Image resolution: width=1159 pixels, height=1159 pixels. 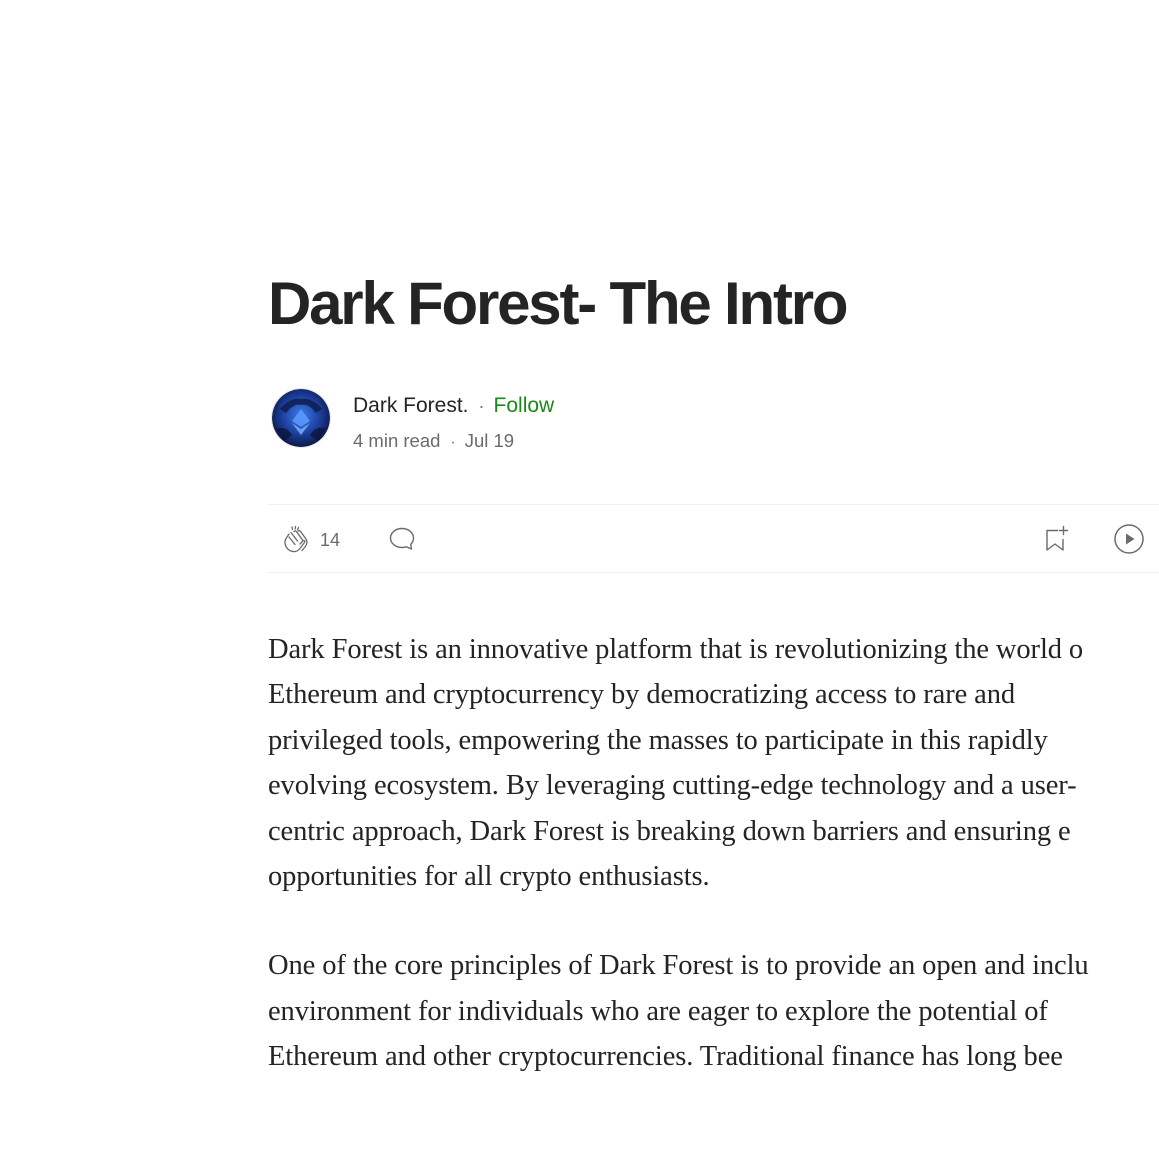 What do you see at coordinates (296, 538) in the screenshot?
I see `clap-icon` at bounding box center [296, 538].